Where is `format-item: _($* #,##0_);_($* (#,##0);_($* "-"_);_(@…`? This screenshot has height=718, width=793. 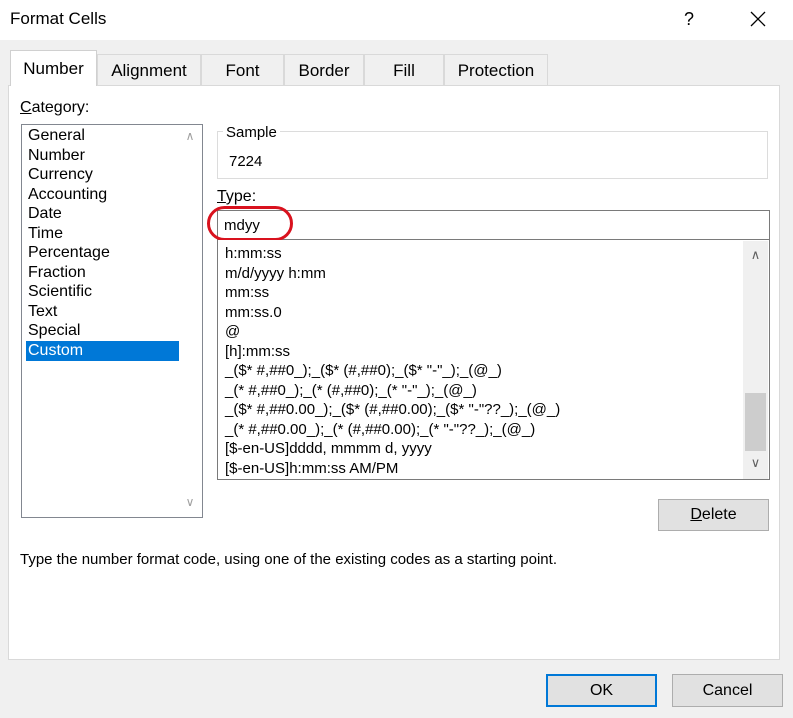 format-item: _($* #,##0_);_($* (#,##0);_($* "-"_);_(@… is located at coordinates (363, 370).